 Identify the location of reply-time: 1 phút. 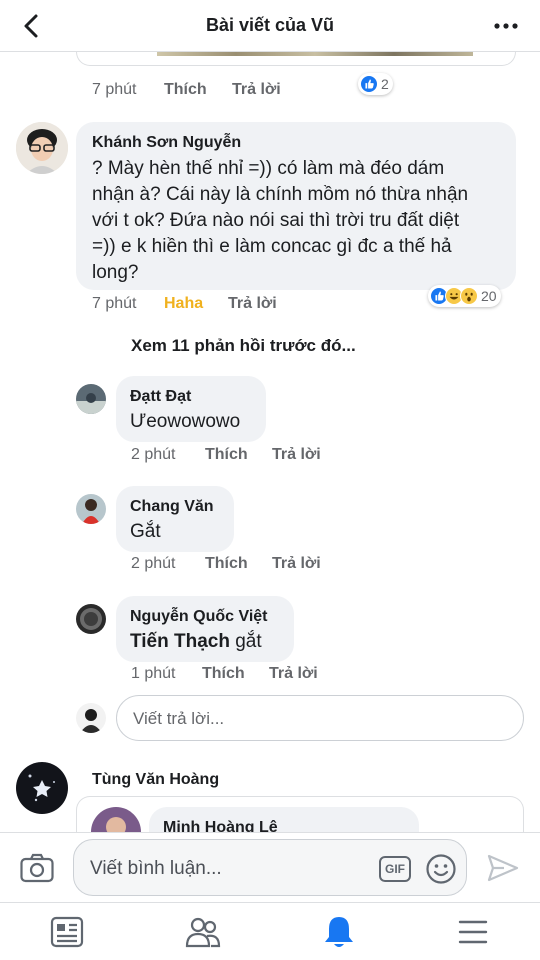
(153, 673).